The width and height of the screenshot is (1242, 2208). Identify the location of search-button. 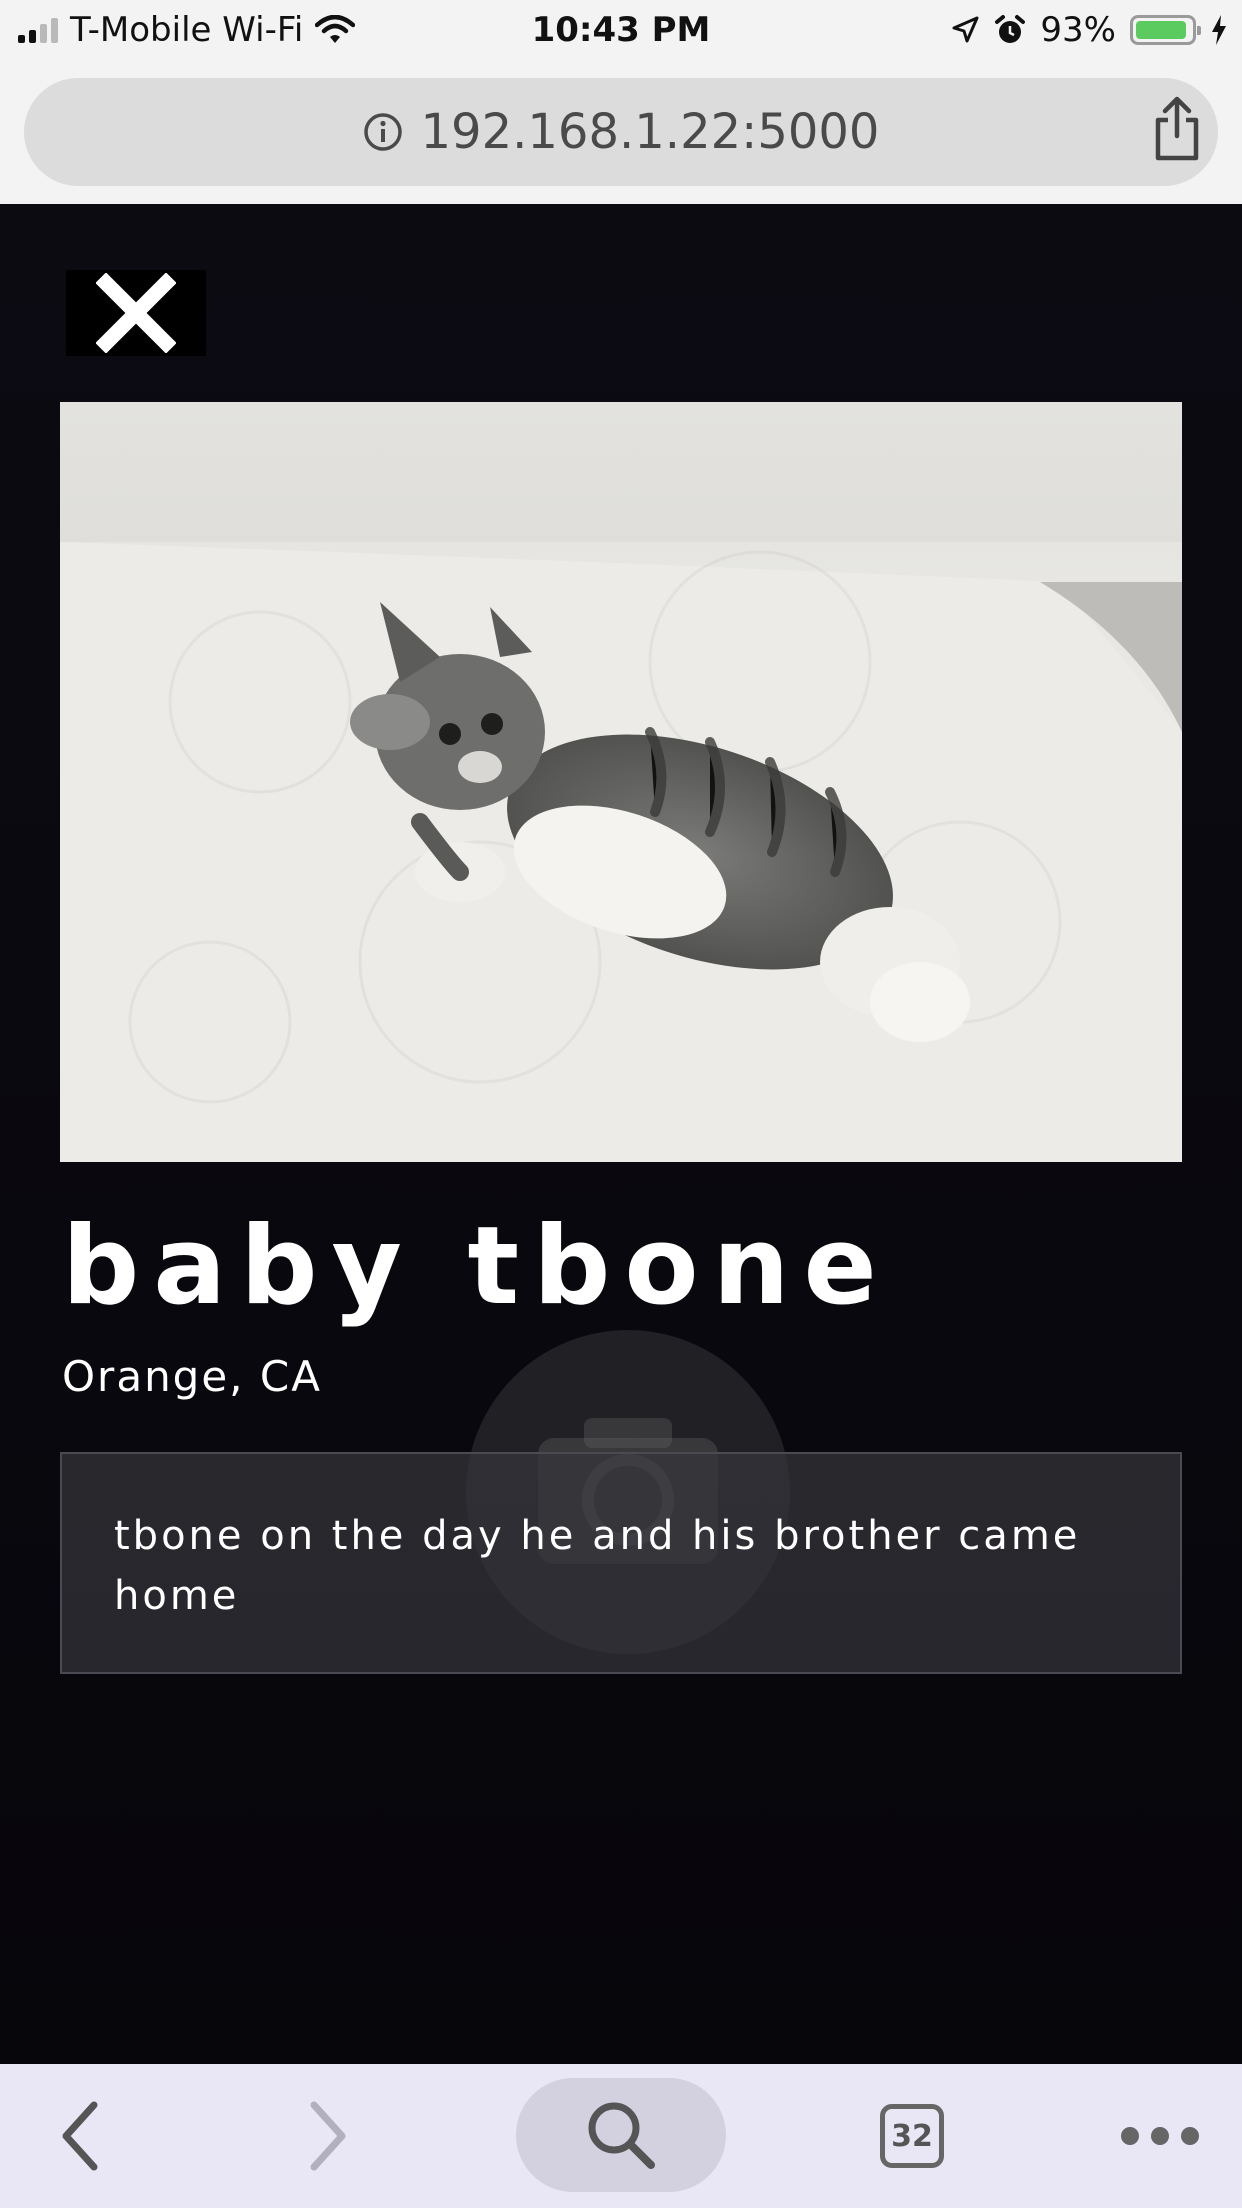
(621, 2135).